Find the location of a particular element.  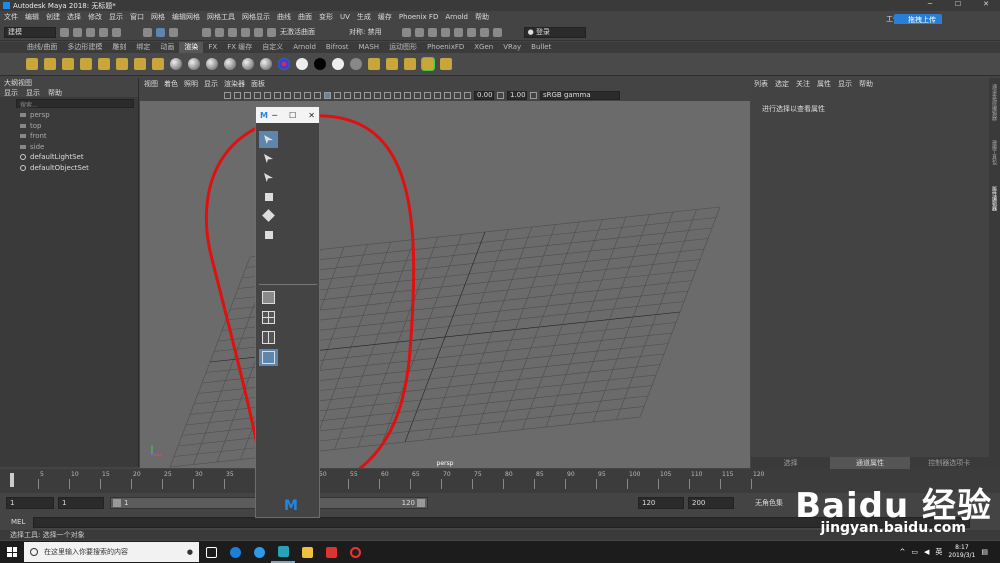

attr-menu-show: 显示 is located at coordinates (845, 84).